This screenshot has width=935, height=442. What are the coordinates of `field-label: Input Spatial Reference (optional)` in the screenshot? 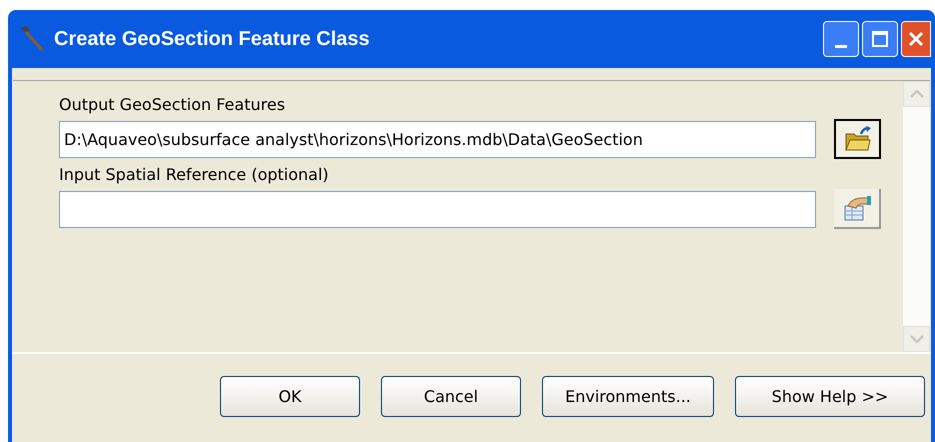 It's located at (194, 175).